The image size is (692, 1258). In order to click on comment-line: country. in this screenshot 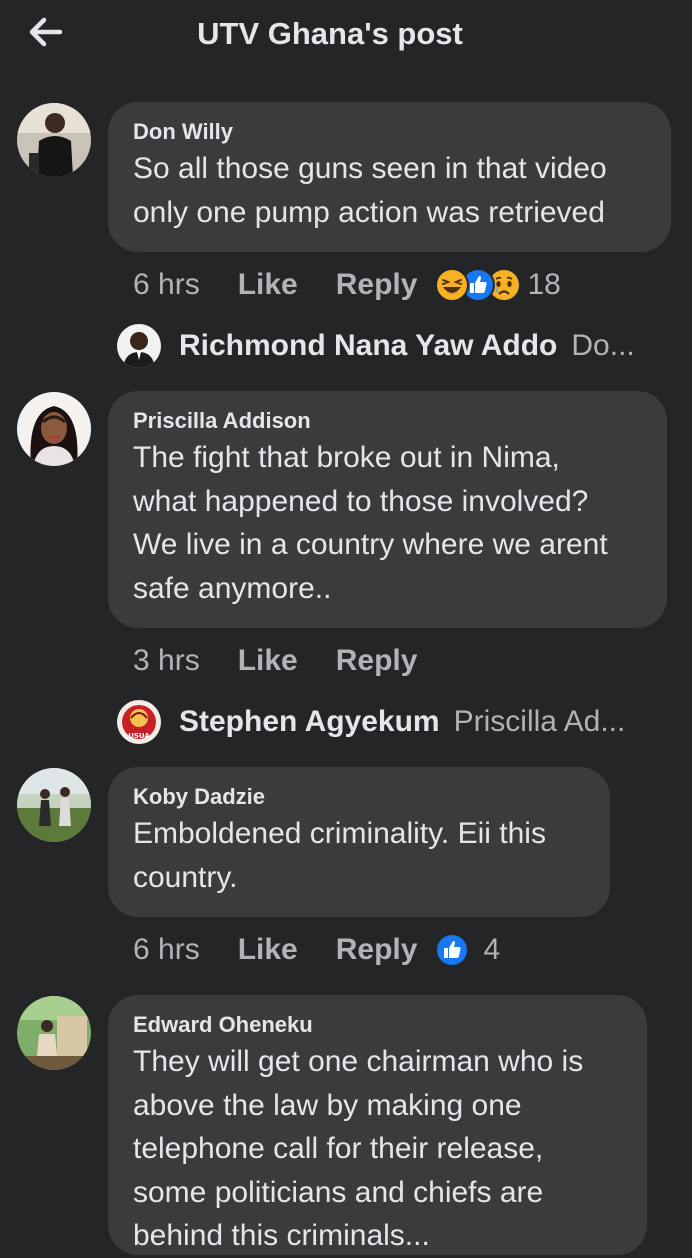, I will do `click(185, 877)`.